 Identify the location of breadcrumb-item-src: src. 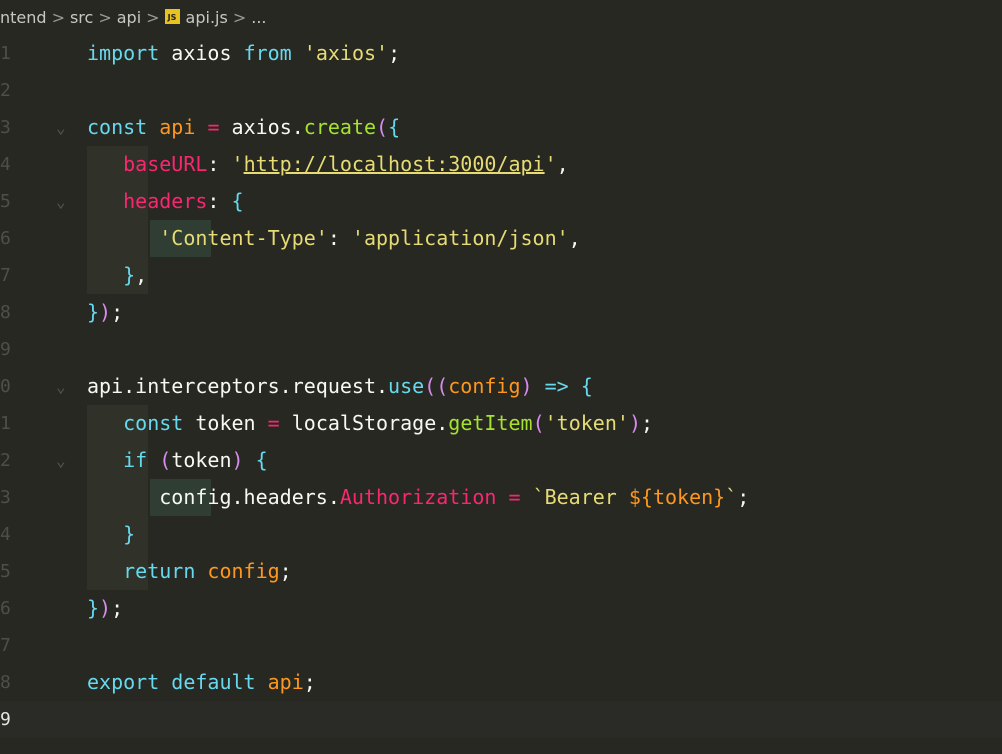
(81, 17).